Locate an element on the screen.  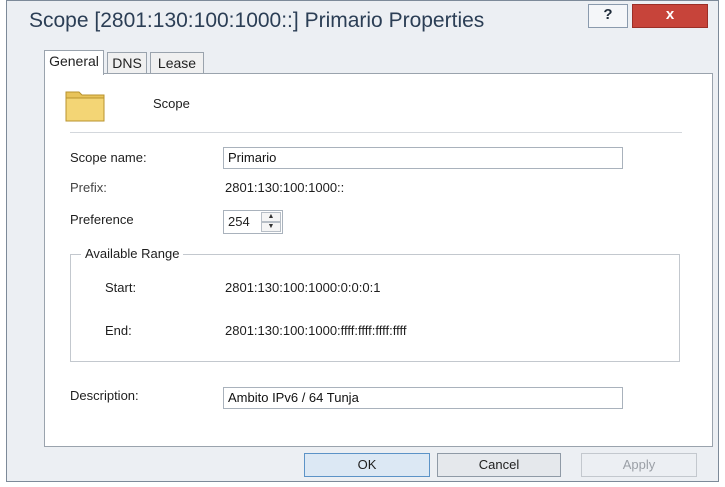
start-label: Start: is located at coordinates (121, 287).